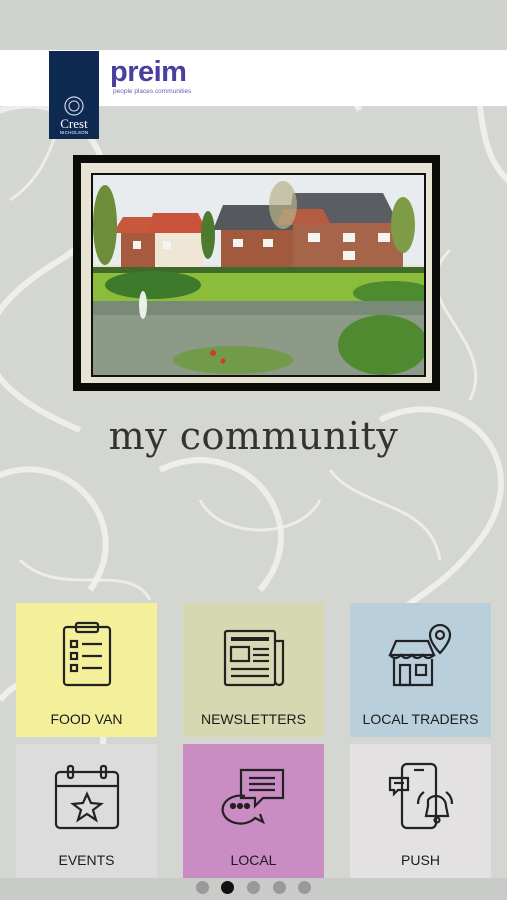 Image resolution: width=507 pixels, height=900 pixels. I want to click on preim-logo: preim, so click(148, 72).